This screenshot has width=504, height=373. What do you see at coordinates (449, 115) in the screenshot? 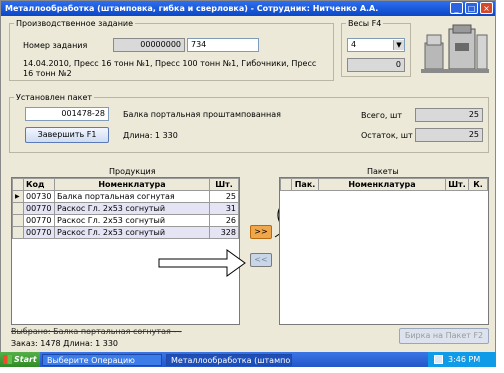
I see `total-field: 25` at bounding box center [449, 115].